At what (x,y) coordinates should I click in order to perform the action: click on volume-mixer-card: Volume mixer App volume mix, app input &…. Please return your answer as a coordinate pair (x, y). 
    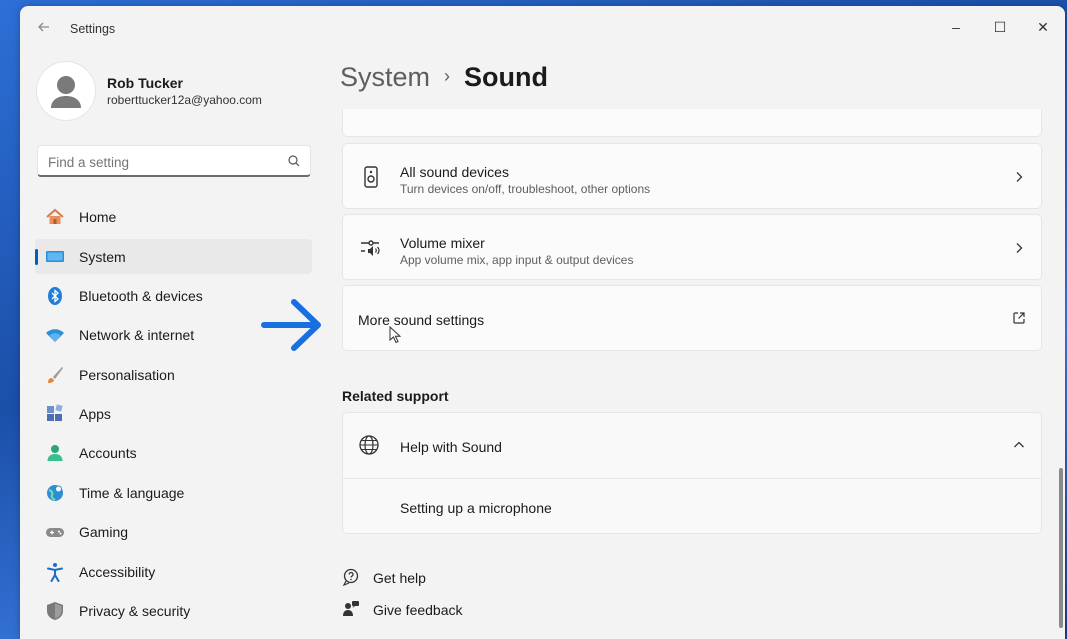
    Looking at the image, I should click on (692, 247).